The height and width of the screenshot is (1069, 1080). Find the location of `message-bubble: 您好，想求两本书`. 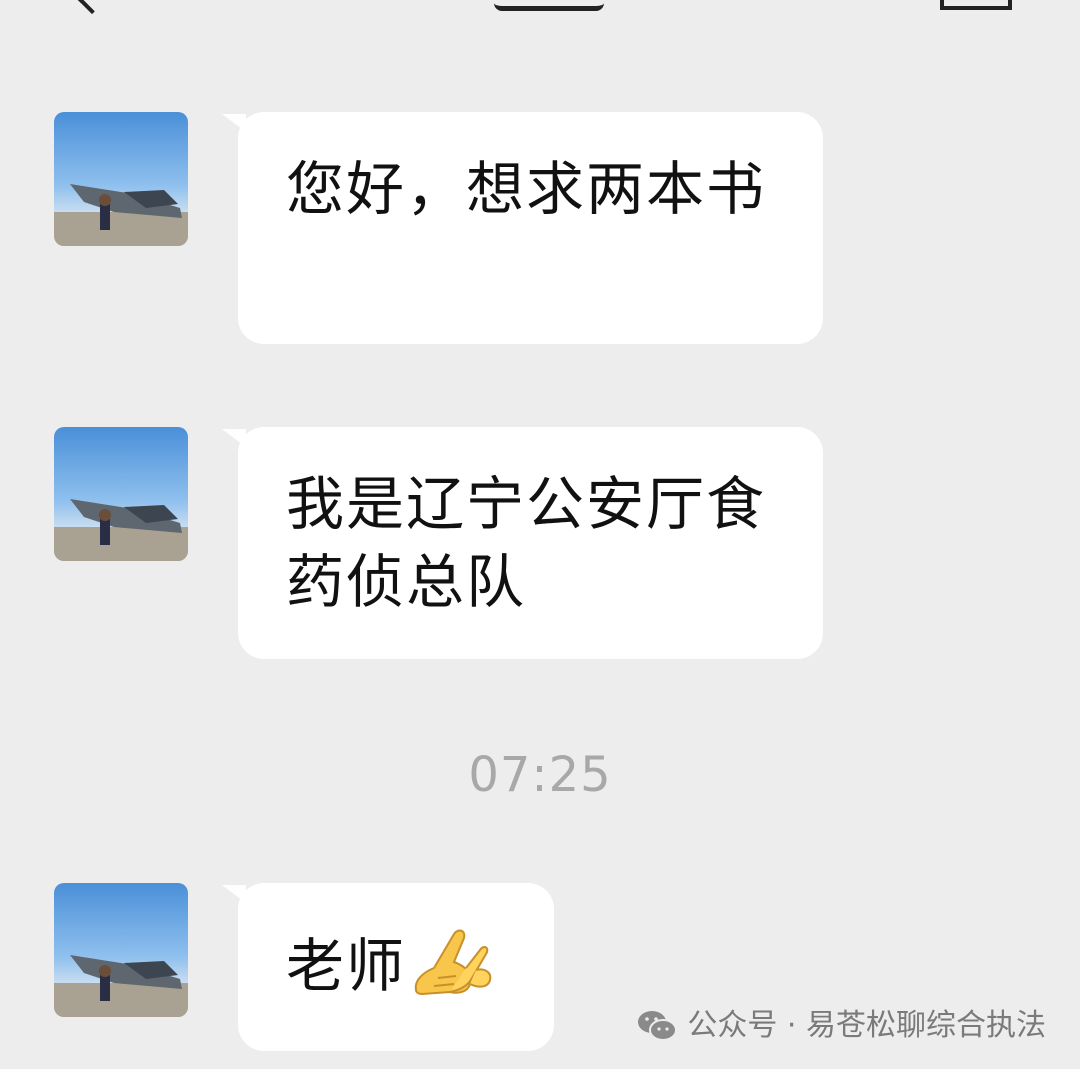

message-bubble: 您好，想求两本书 is located at coordinates (522, 228).